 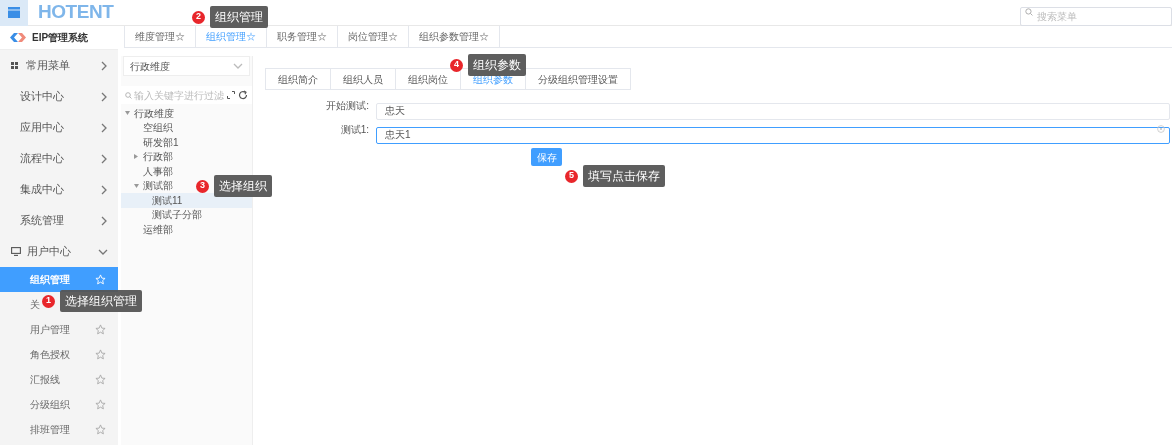 I want to click on menu-item: 集成中心, so click(x=59, y=189).